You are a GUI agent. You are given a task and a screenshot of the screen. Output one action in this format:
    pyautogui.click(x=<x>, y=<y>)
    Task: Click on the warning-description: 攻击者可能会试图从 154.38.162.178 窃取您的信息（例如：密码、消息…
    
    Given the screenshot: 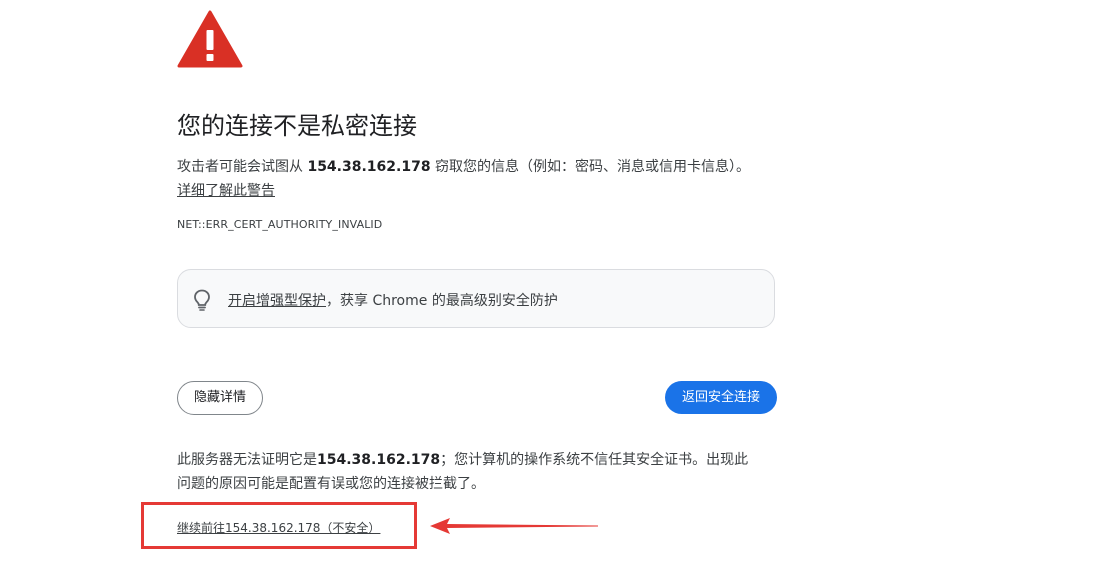 What is the action you would take?
    pyautogui.click(x=487, y=179)
    